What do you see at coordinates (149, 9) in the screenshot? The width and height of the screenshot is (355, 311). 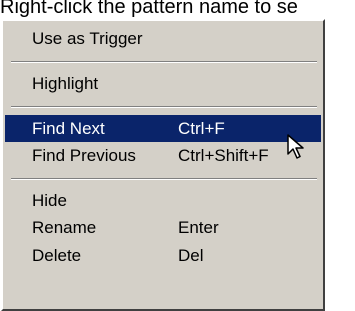 I see `caption-text: Right-click the pattern name to se` at bounding box center [149, 9].